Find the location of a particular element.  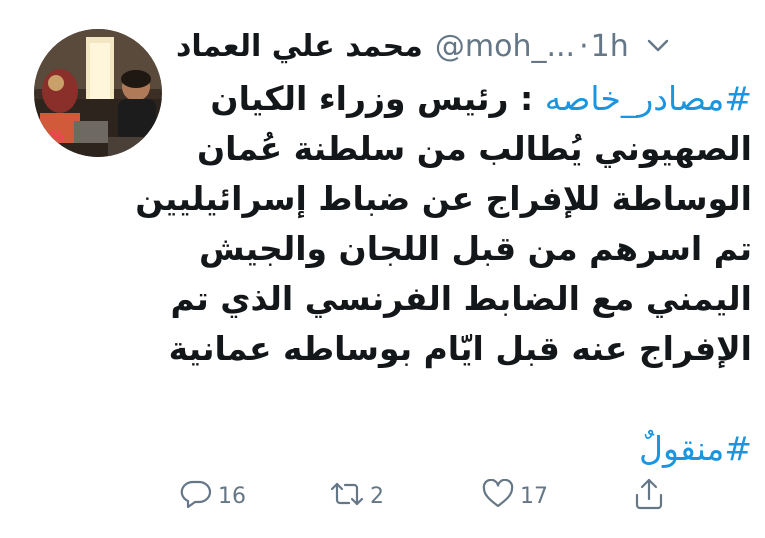

retweet-button: 2 is located at coordinates (357, 496).